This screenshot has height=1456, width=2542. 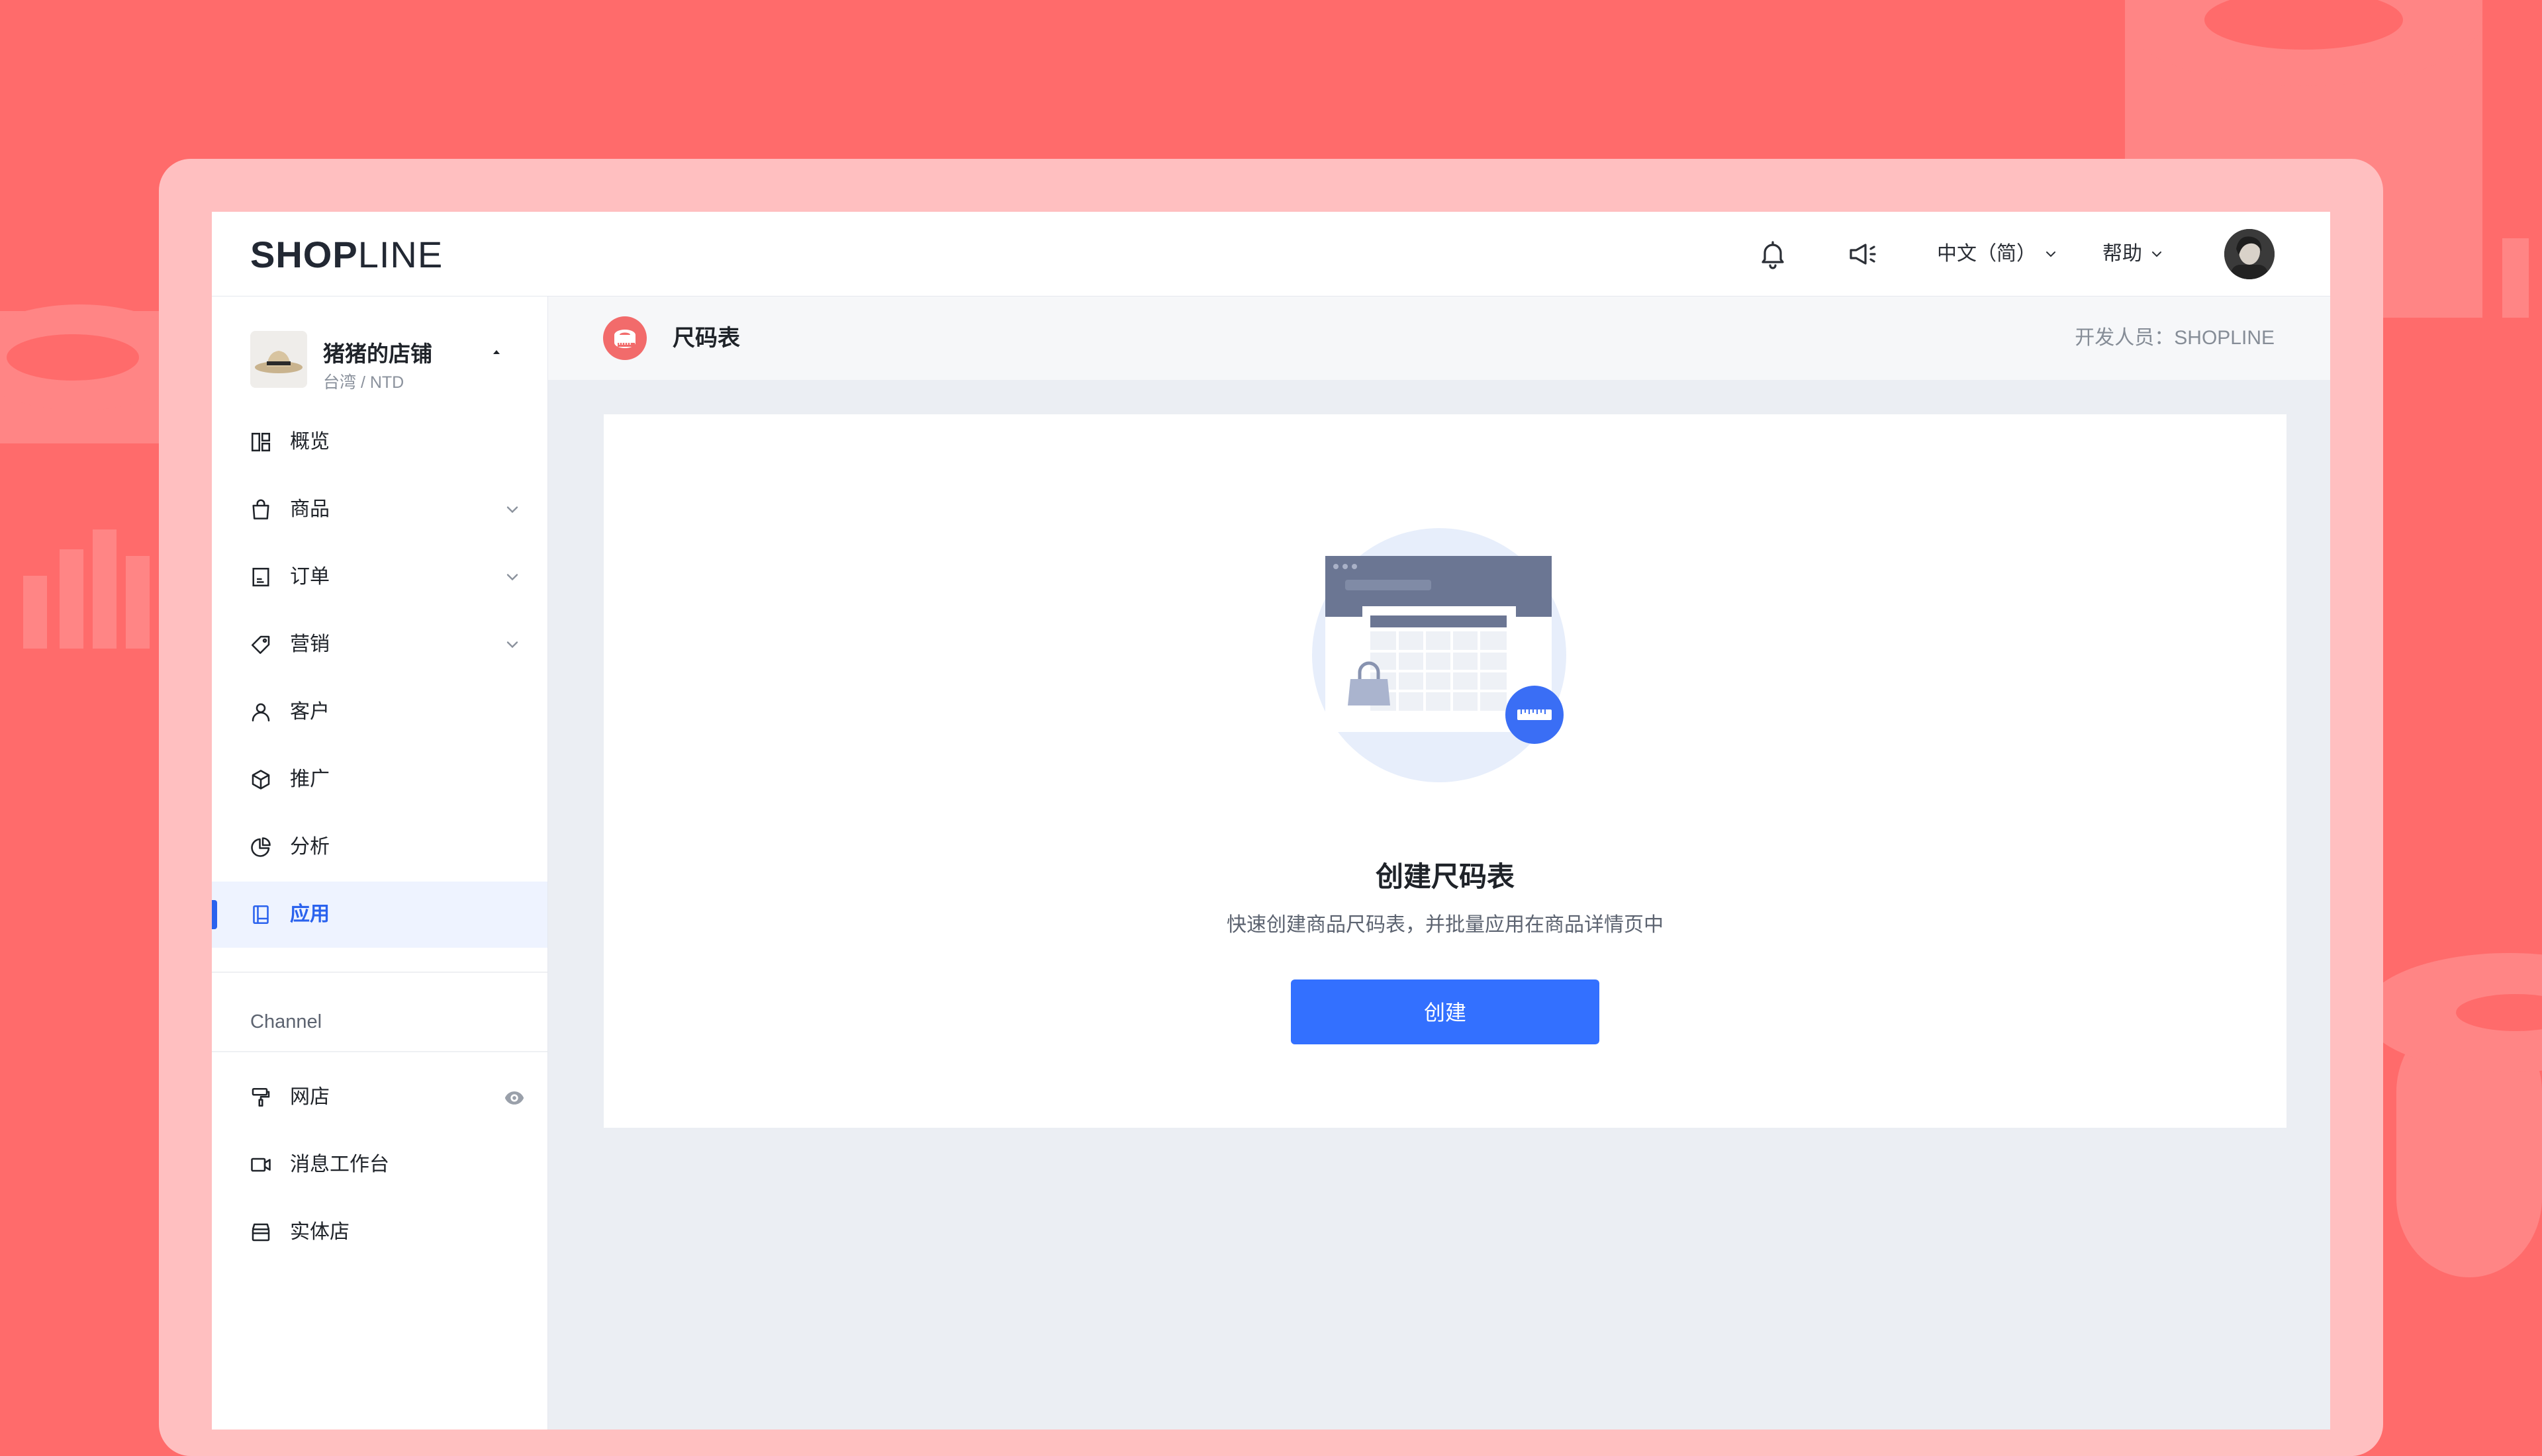 I want to click on store-region-currency: 台湾 / NTD, so click(x=363, y=382).